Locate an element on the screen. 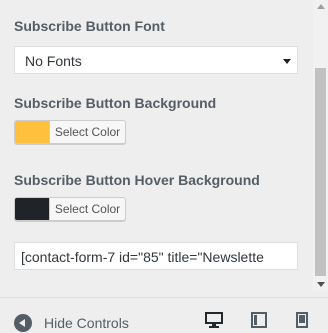 The width and height of the screenshot is (328, 333). scroll-up-icon is located at coordinates (321, 6).